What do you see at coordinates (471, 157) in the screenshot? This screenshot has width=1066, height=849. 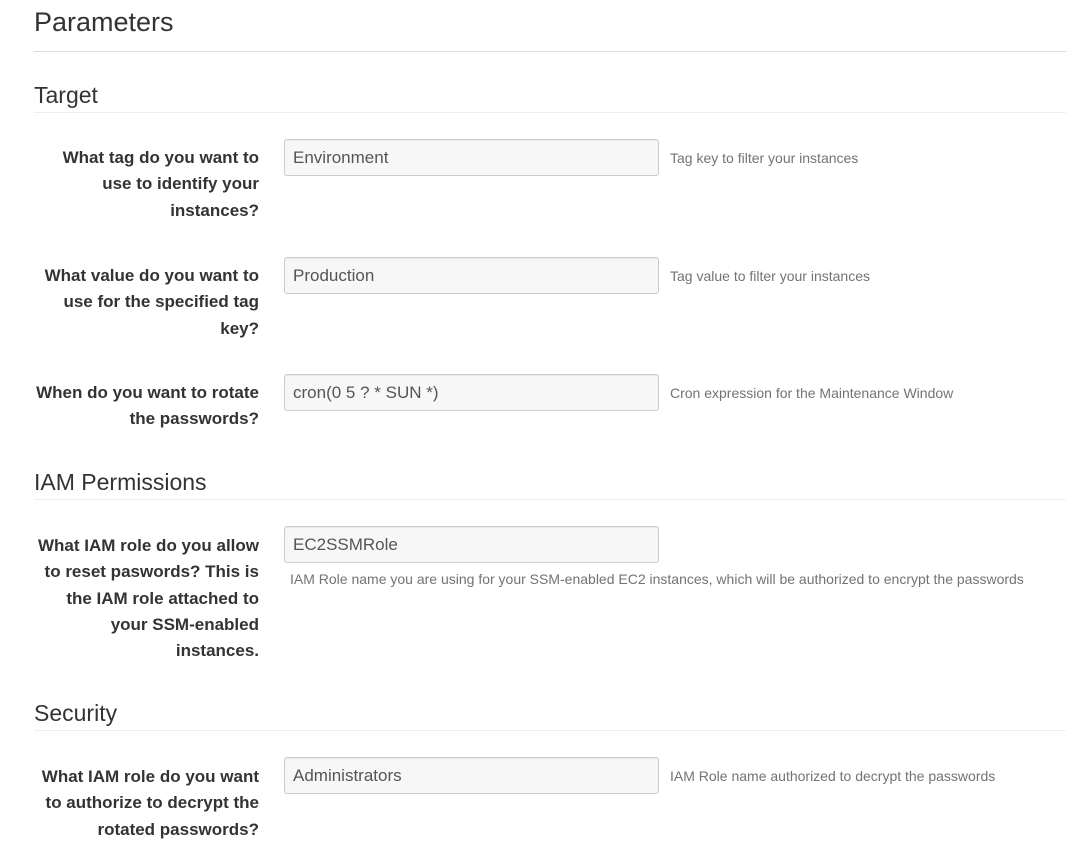 I see `tag-key-input` at bounding box center [471, 157].